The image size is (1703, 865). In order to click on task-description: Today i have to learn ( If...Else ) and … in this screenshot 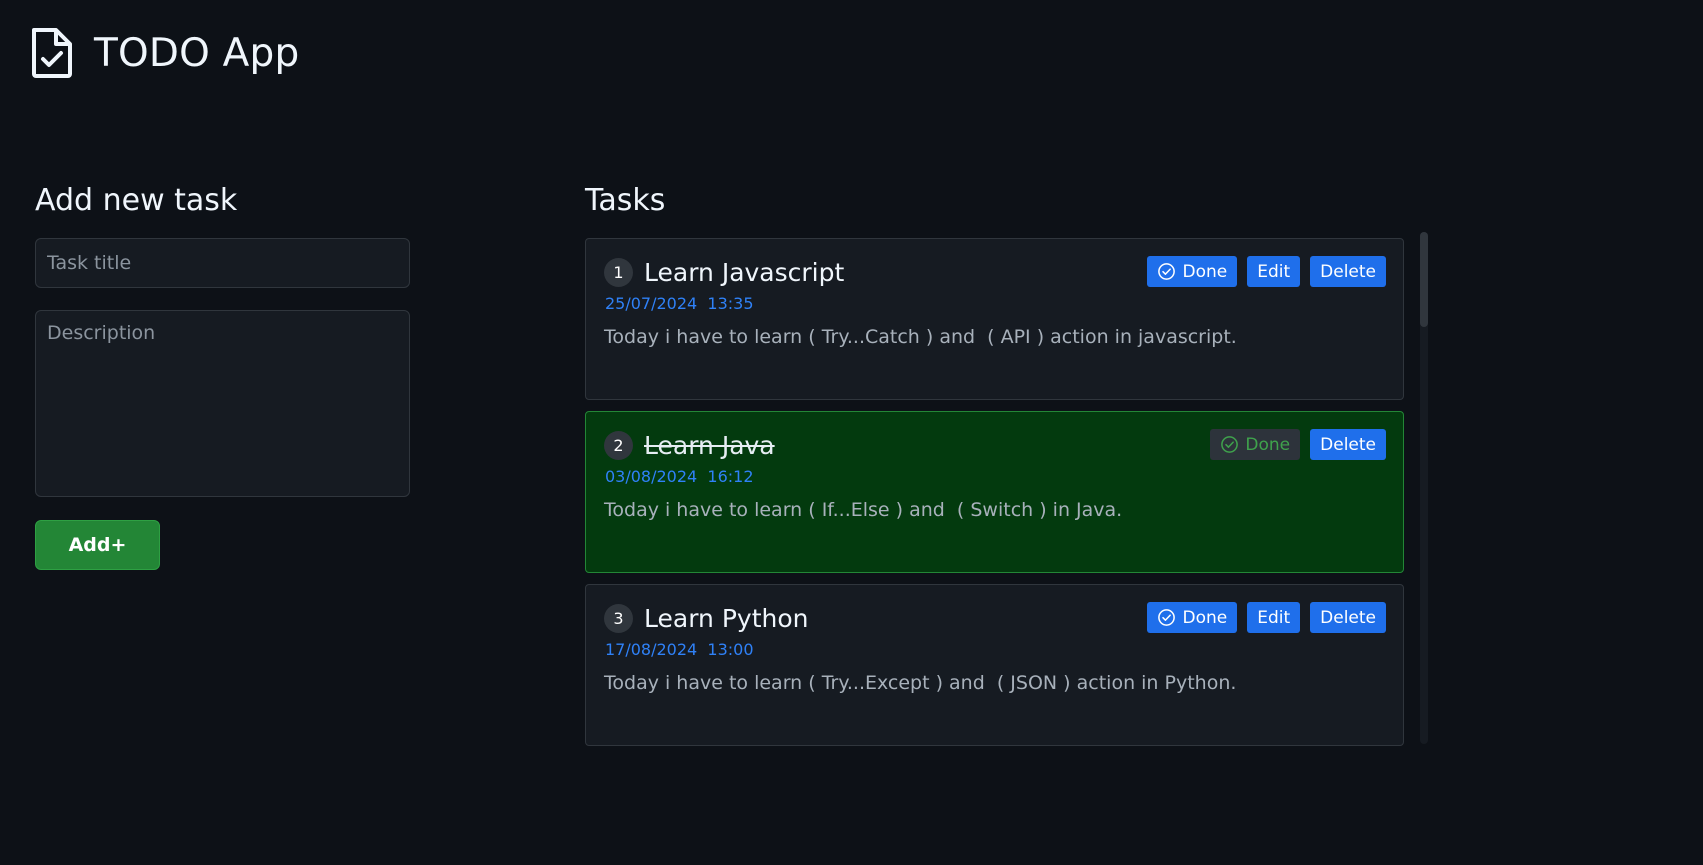, I will do `click(863, 510)`.